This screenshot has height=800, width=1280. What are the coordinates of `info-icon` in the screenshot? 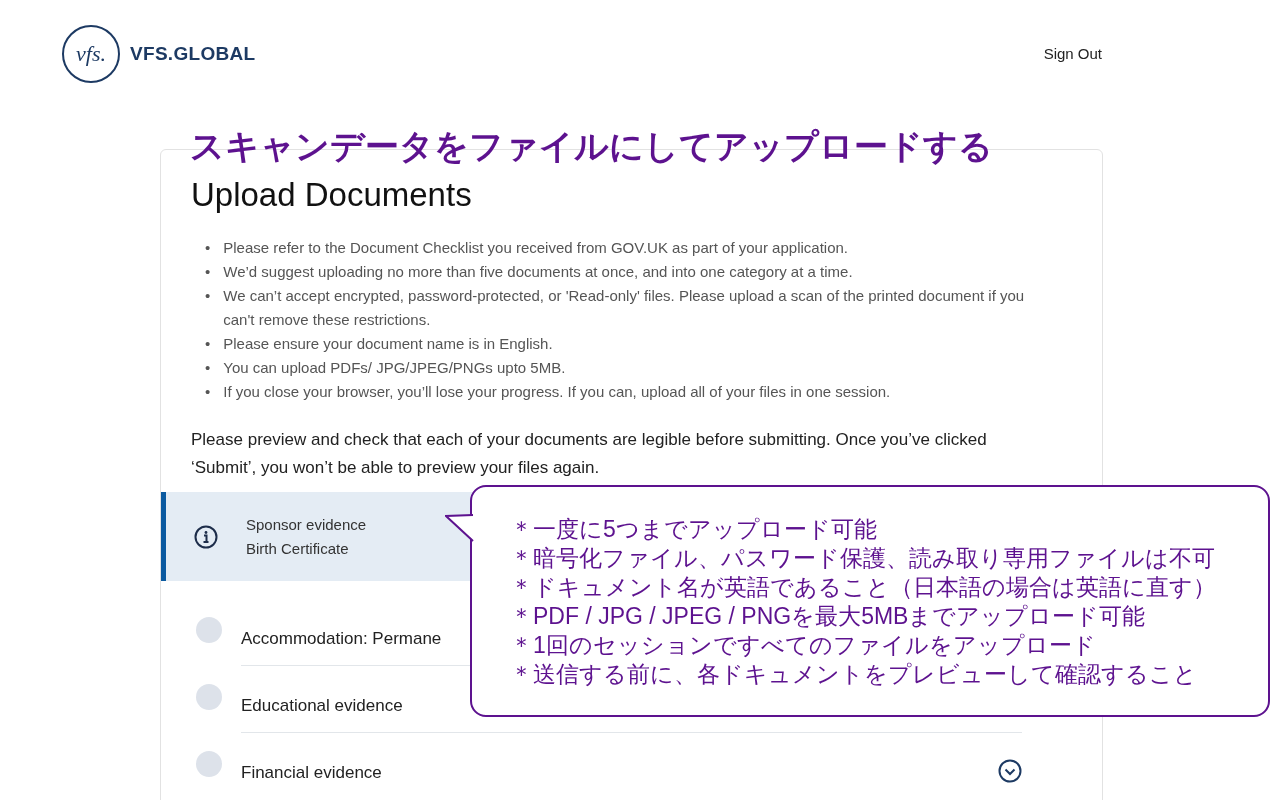 It's located at (206, 536).